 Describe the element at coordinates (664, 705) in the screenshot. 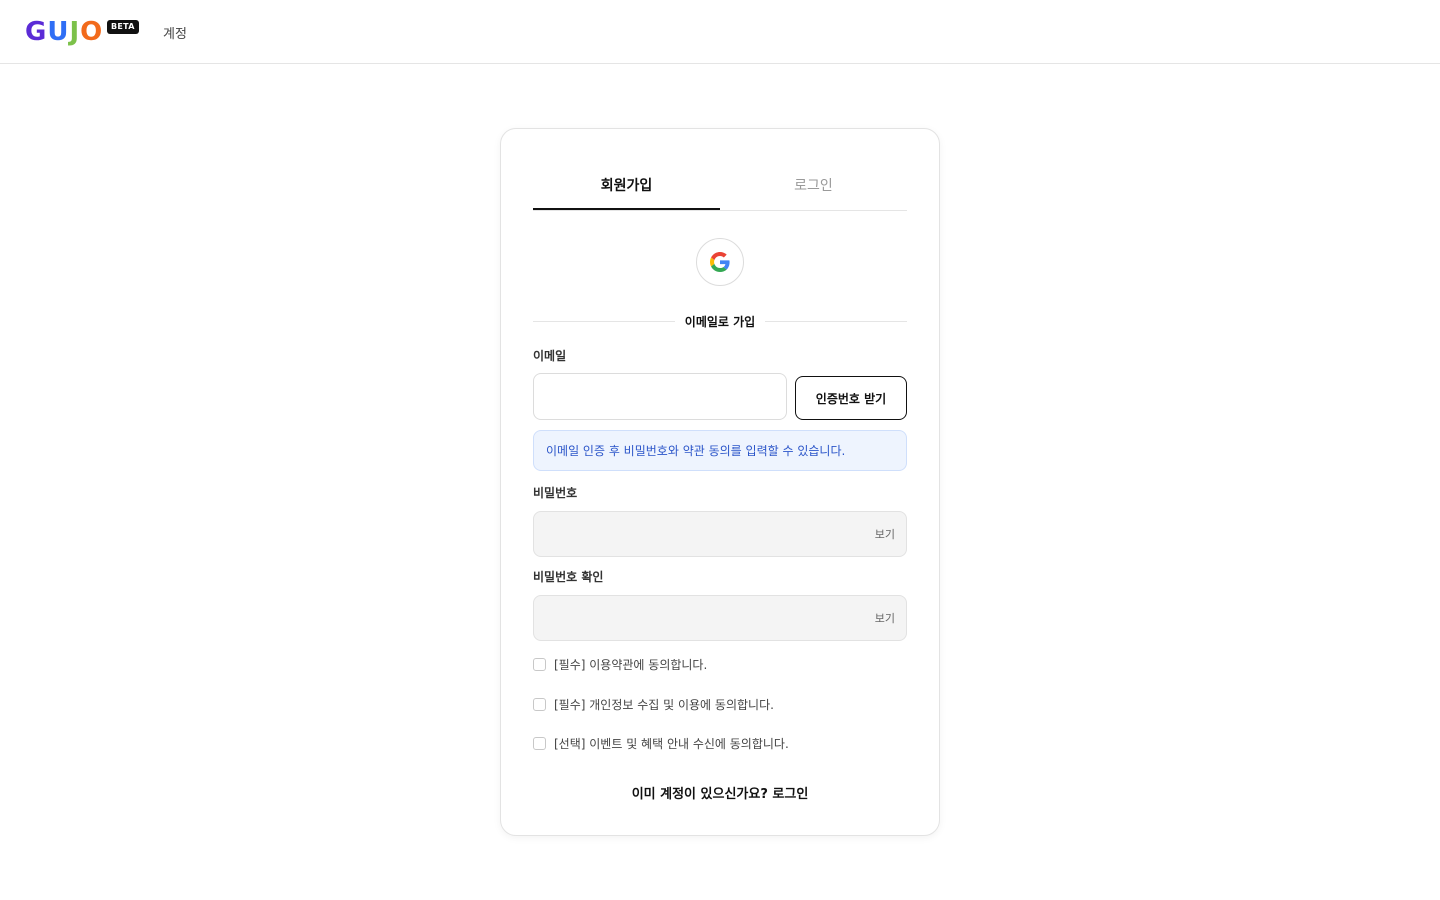

I see `privacy-label: [필수] 개인정보 수집 및 이용에 동의합니다.` at that location.